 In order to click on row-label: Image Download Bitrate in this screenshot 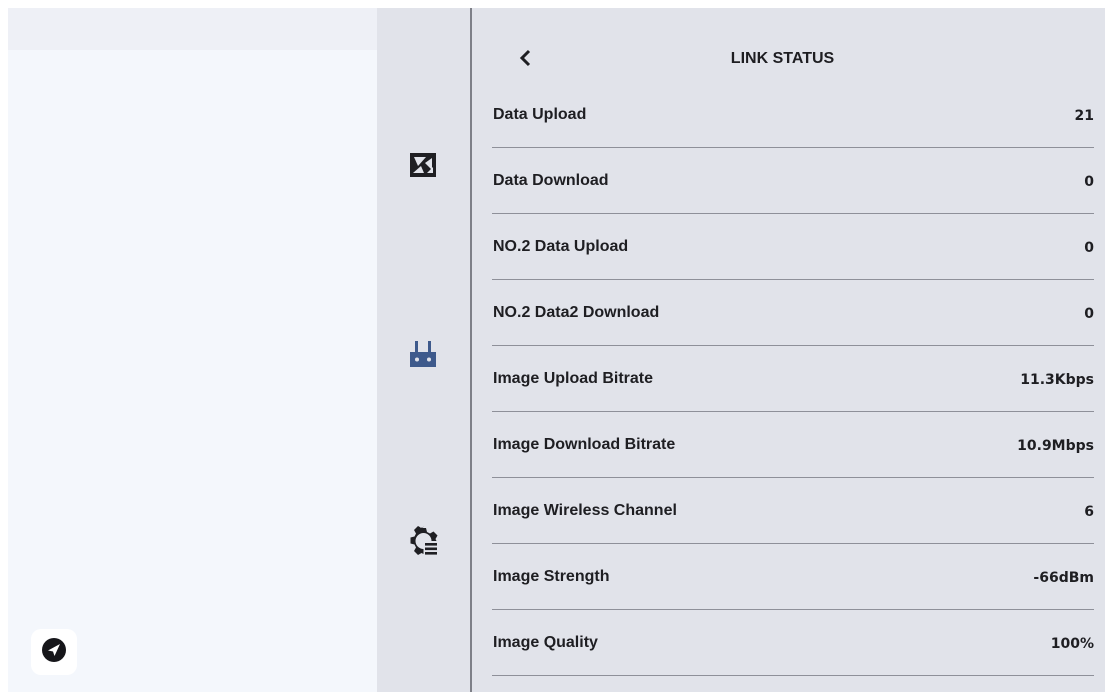, I will do `click(584, 444)`.